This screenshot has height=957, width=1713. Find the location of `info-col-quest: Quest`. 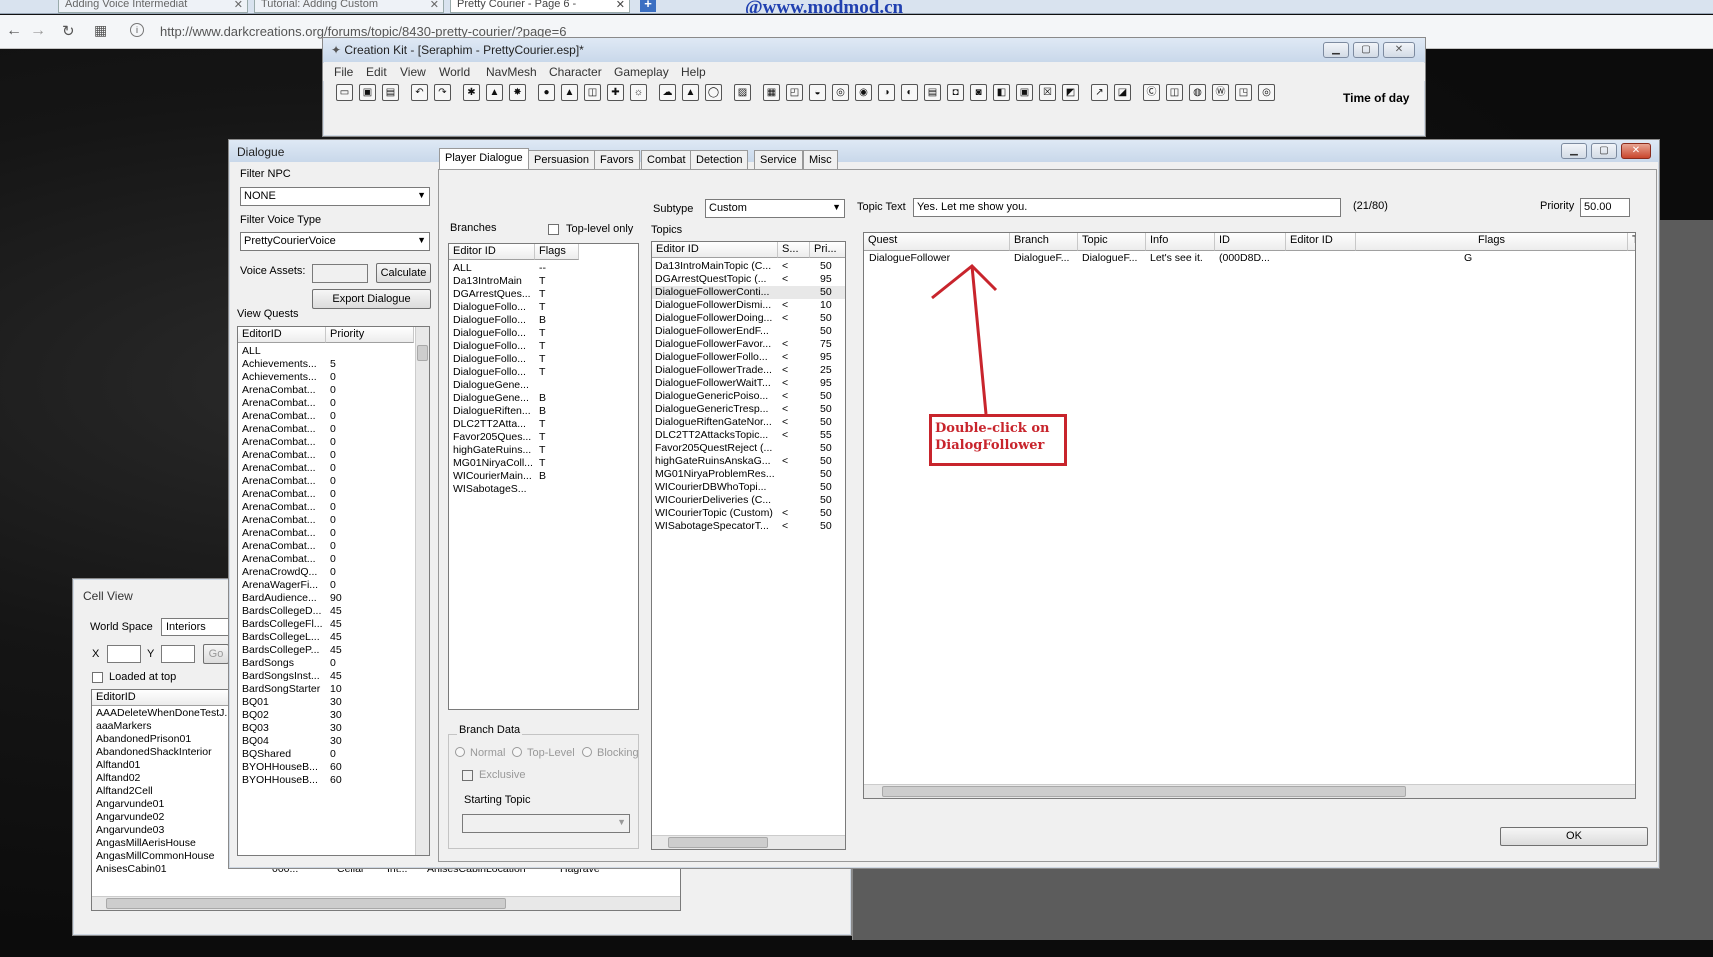

info-col-quest: Quest is located at coordinates (937, 242).